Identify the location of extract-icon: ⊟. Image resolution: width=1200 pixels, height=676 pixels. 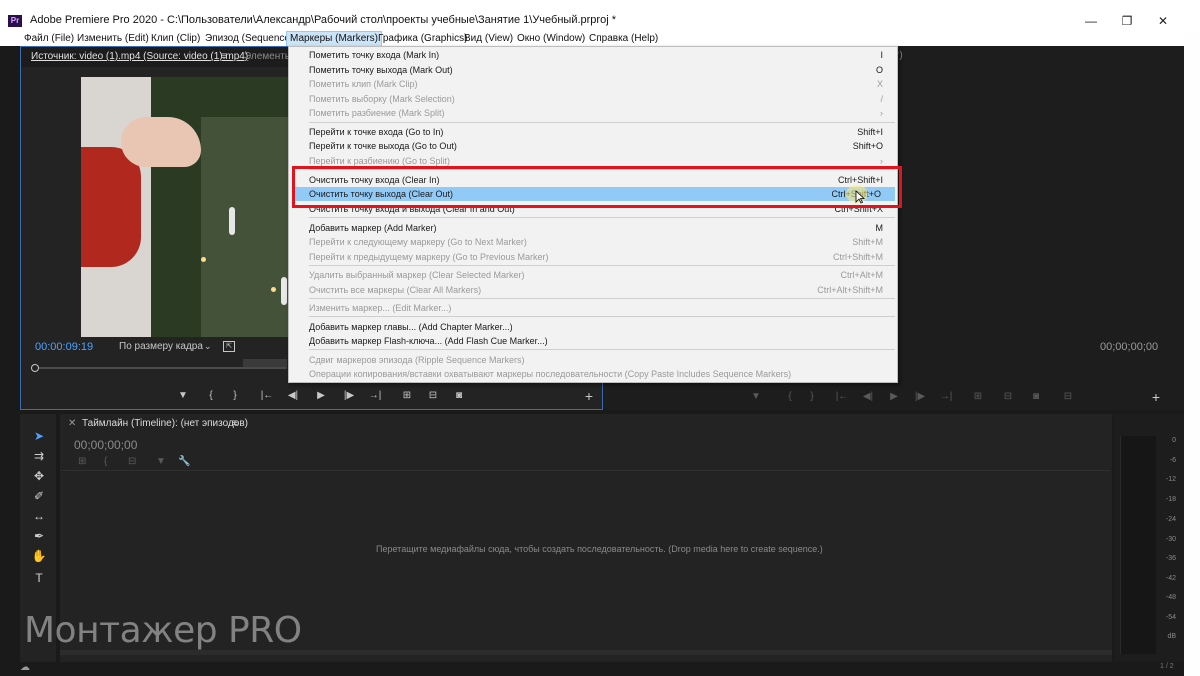
(1008, 397).